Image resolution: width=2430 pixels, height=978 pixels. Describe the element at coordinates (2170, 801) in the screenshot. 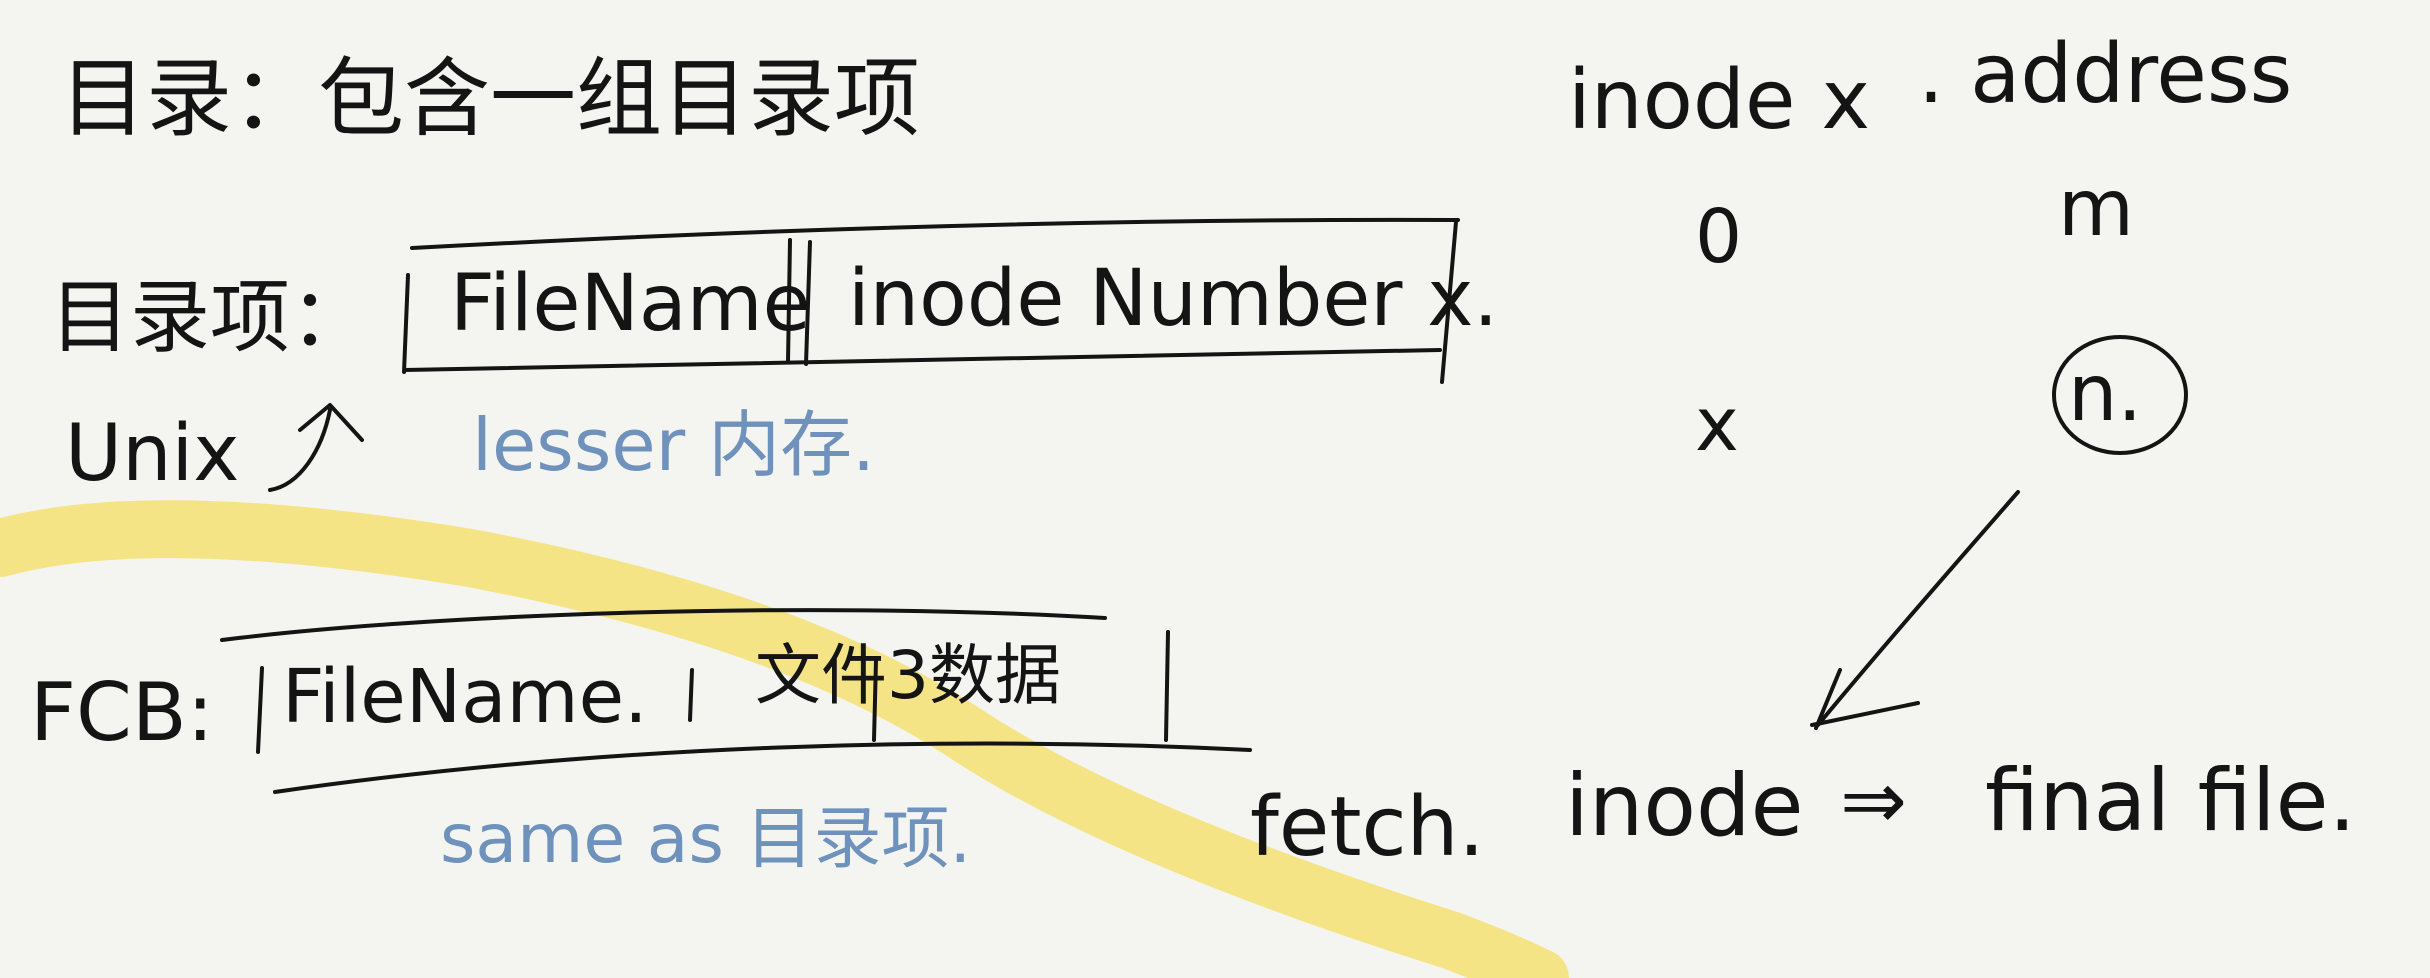

I see `flow-target: final file.` at that location.